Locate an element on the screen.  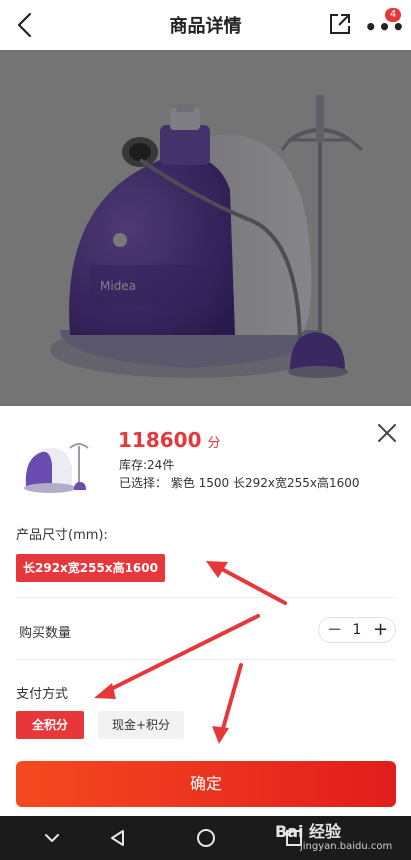
baidu-watermark: Bai 经验 is located at coordinates (308, 831).